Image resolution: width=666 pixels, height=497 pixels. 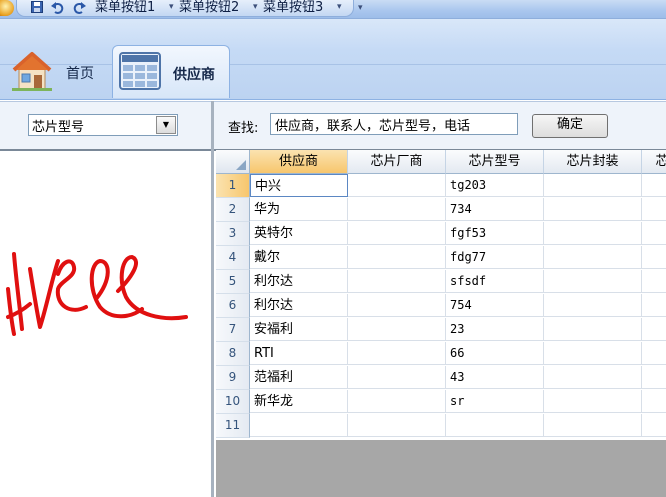 What do you see at coordinates (32, 73) in the screenshot?
I see `house-icon` at bounding box center [32, 73].